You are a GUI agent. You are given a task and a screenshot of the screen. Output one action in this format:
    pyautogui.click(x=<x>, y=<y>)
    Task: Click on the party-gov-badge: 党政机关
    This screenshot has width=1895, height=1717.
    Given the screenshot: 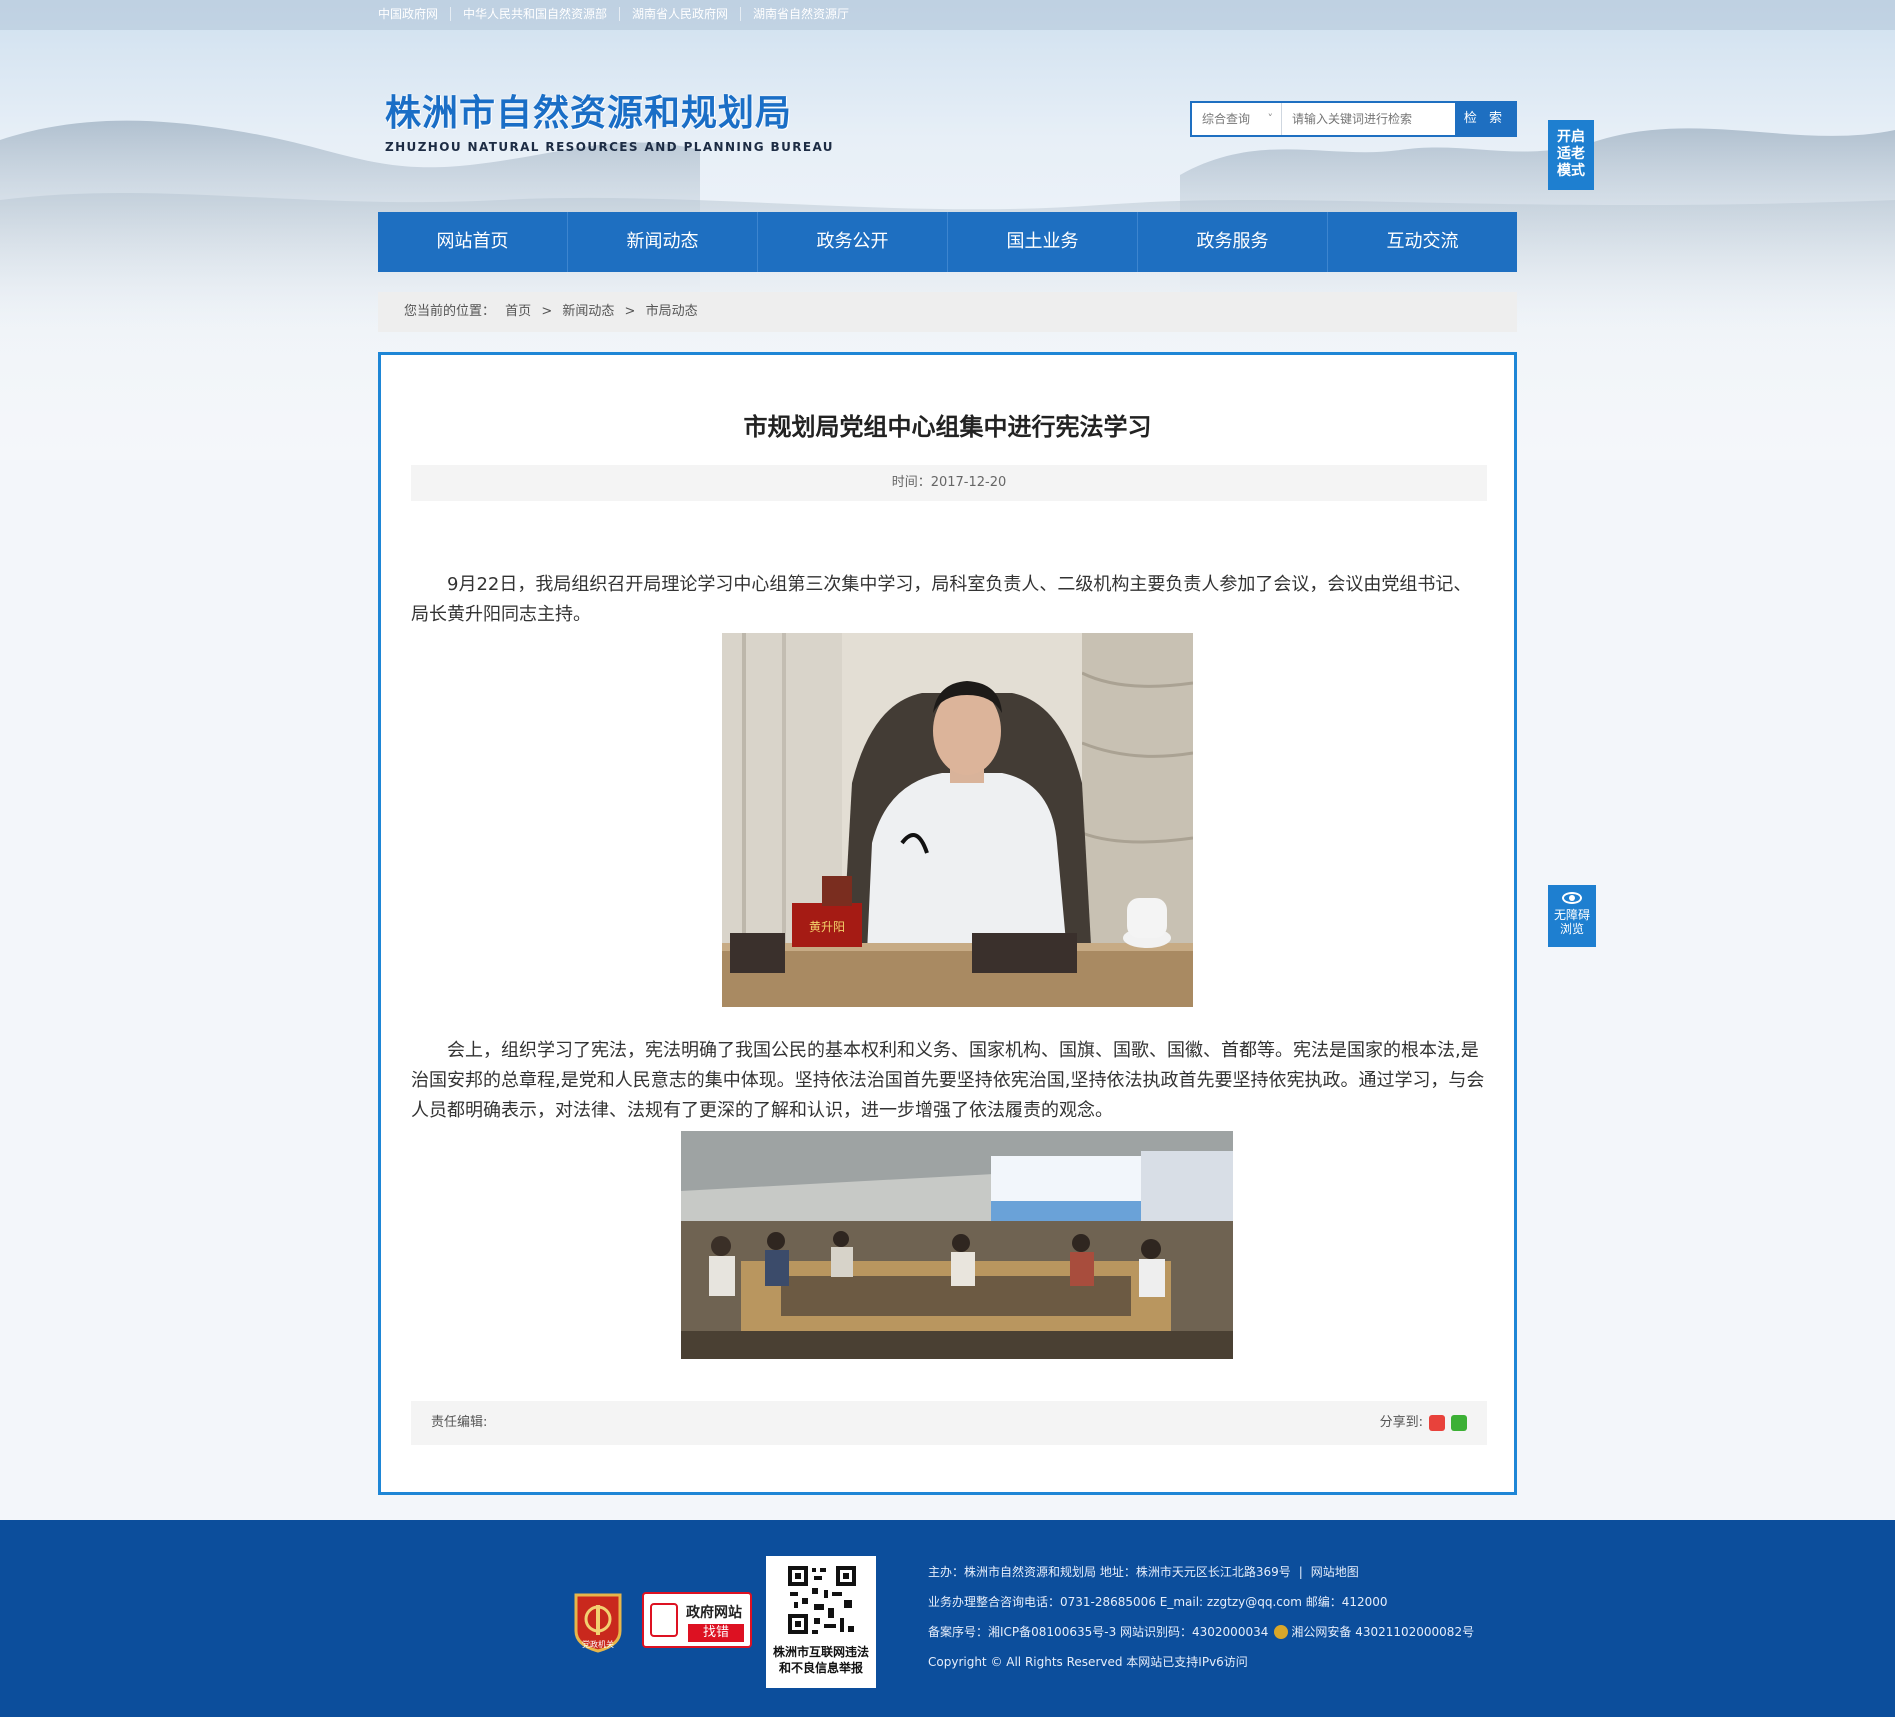 What is the action you would take?
    pyautogui.click(x=598, y=1622)
    